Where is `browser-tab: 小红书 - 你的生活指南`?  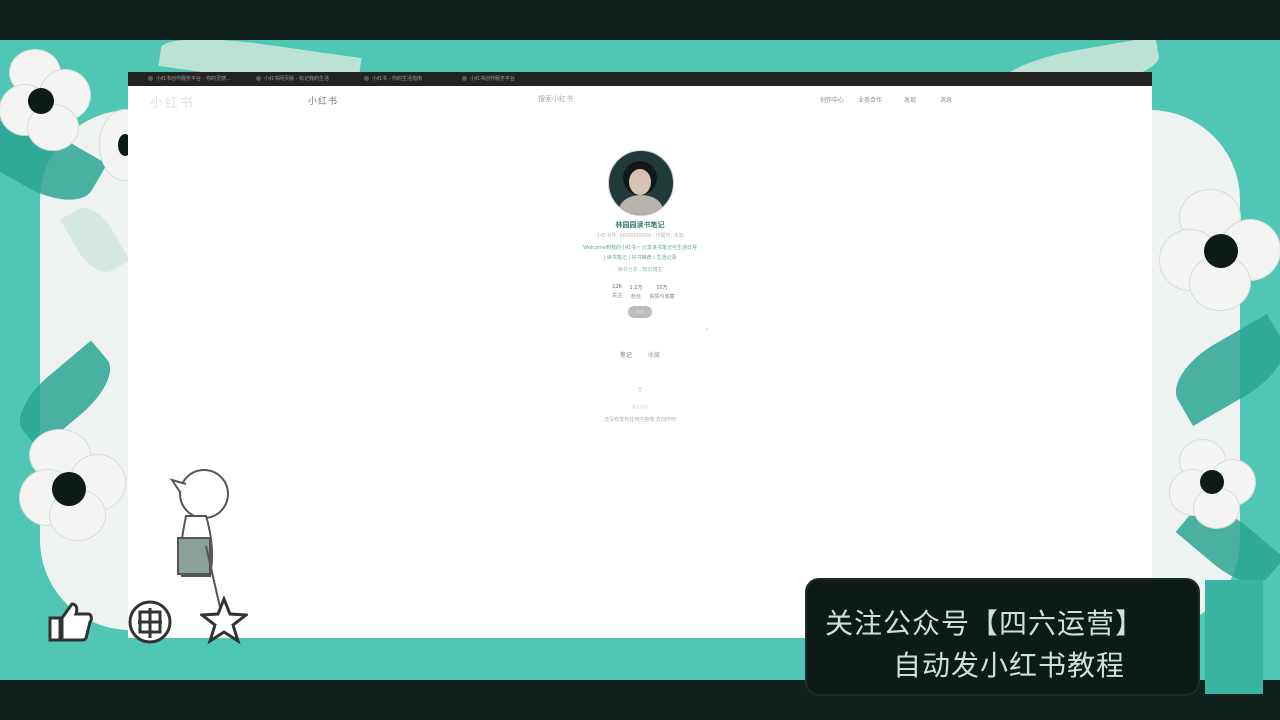
browser-tab: 小红书 - 你的生活指南 is located at coordinates (409, 79).